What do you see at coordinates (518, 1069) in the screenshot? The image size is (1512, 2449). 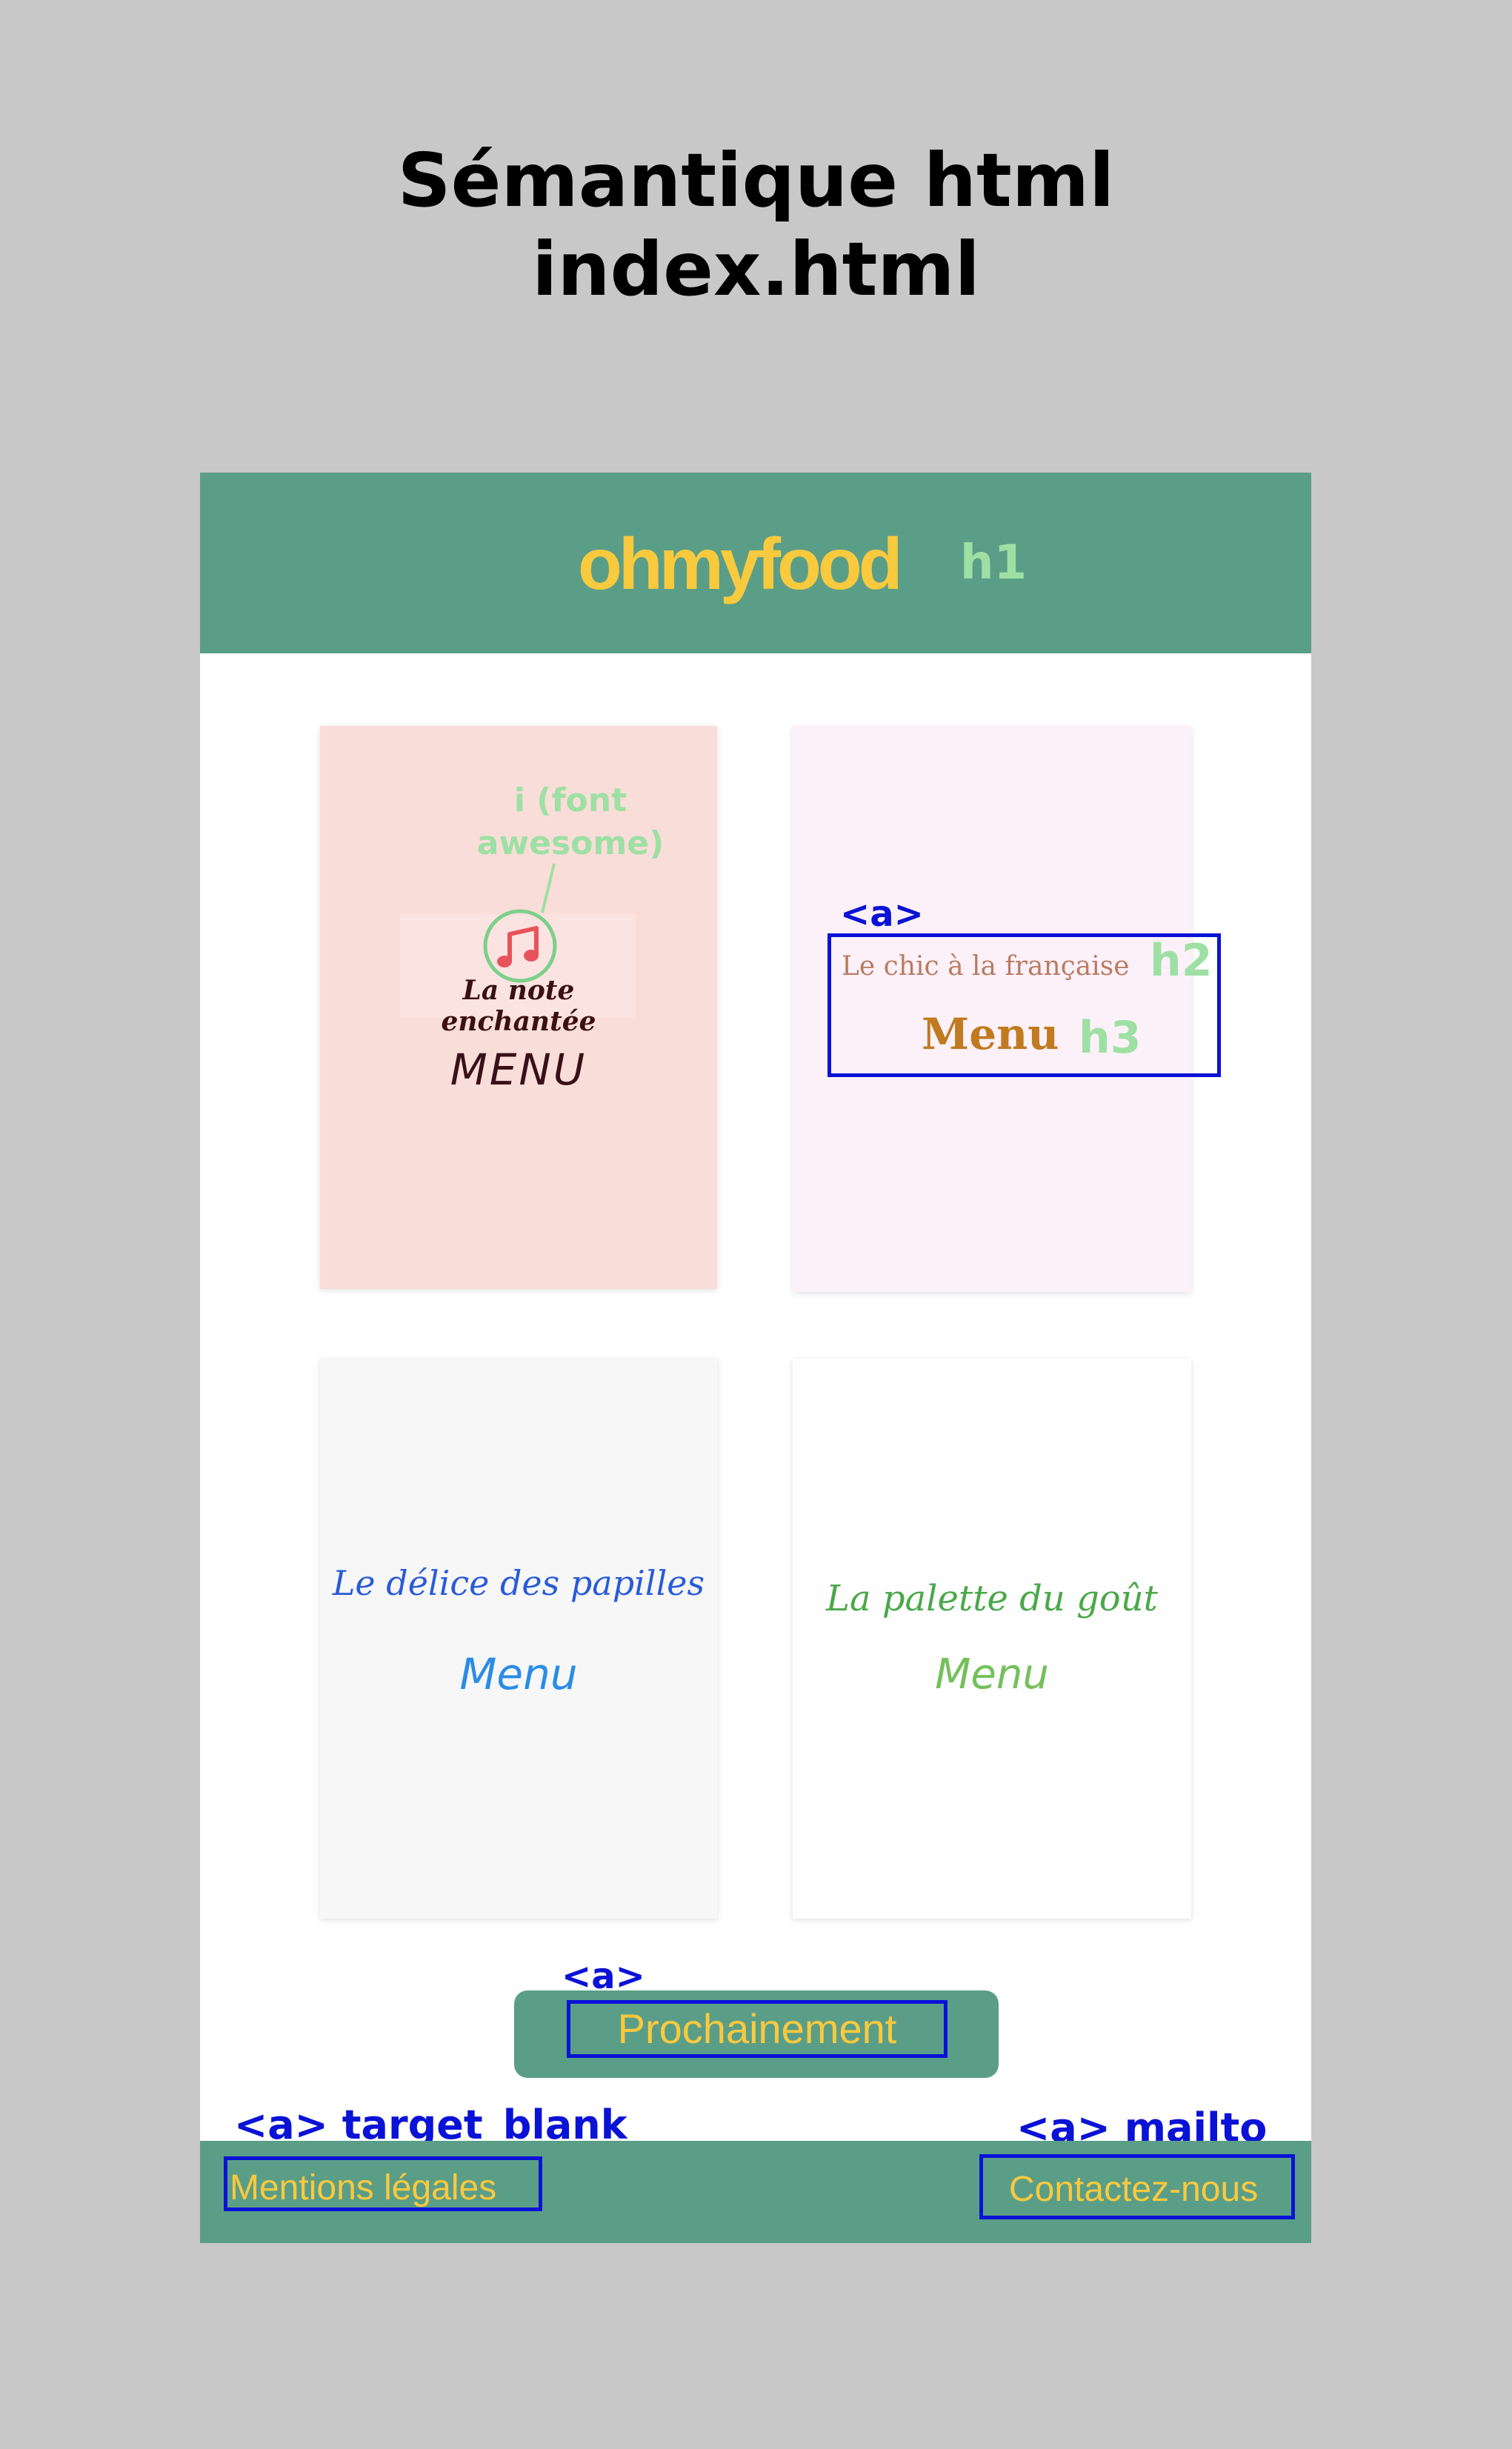 I see `menu-label-1: MENU` at bounding box center [518, 1069].